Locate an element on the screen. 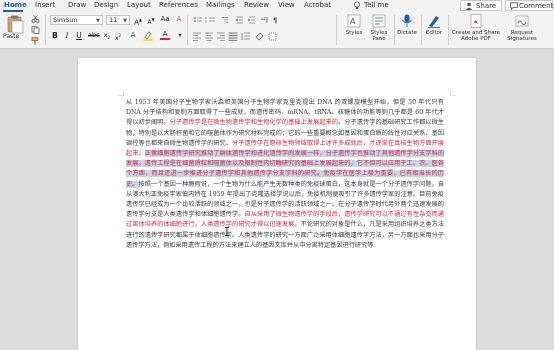 The image size is (554, 350). tab-draw: Draw is located at coordinates (77, 5).